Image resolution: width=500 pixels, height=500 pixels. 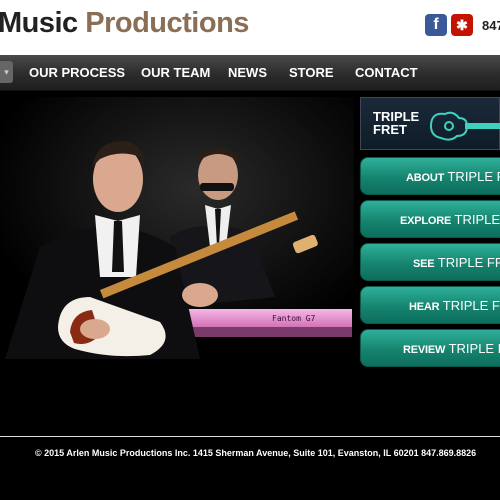 What do you see at coordinates (449, 25) in the screenshot?
I see `social-links: f ✱` at bounding box center [449, 25].